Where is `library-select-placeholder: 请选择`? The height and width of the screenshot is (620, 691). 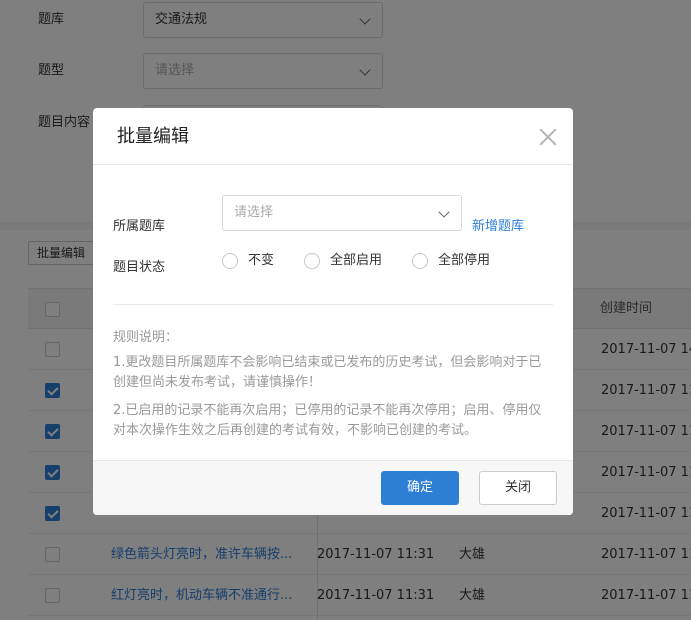
library-select-placeholder: 请选择 is located at coordinates (254, 212).